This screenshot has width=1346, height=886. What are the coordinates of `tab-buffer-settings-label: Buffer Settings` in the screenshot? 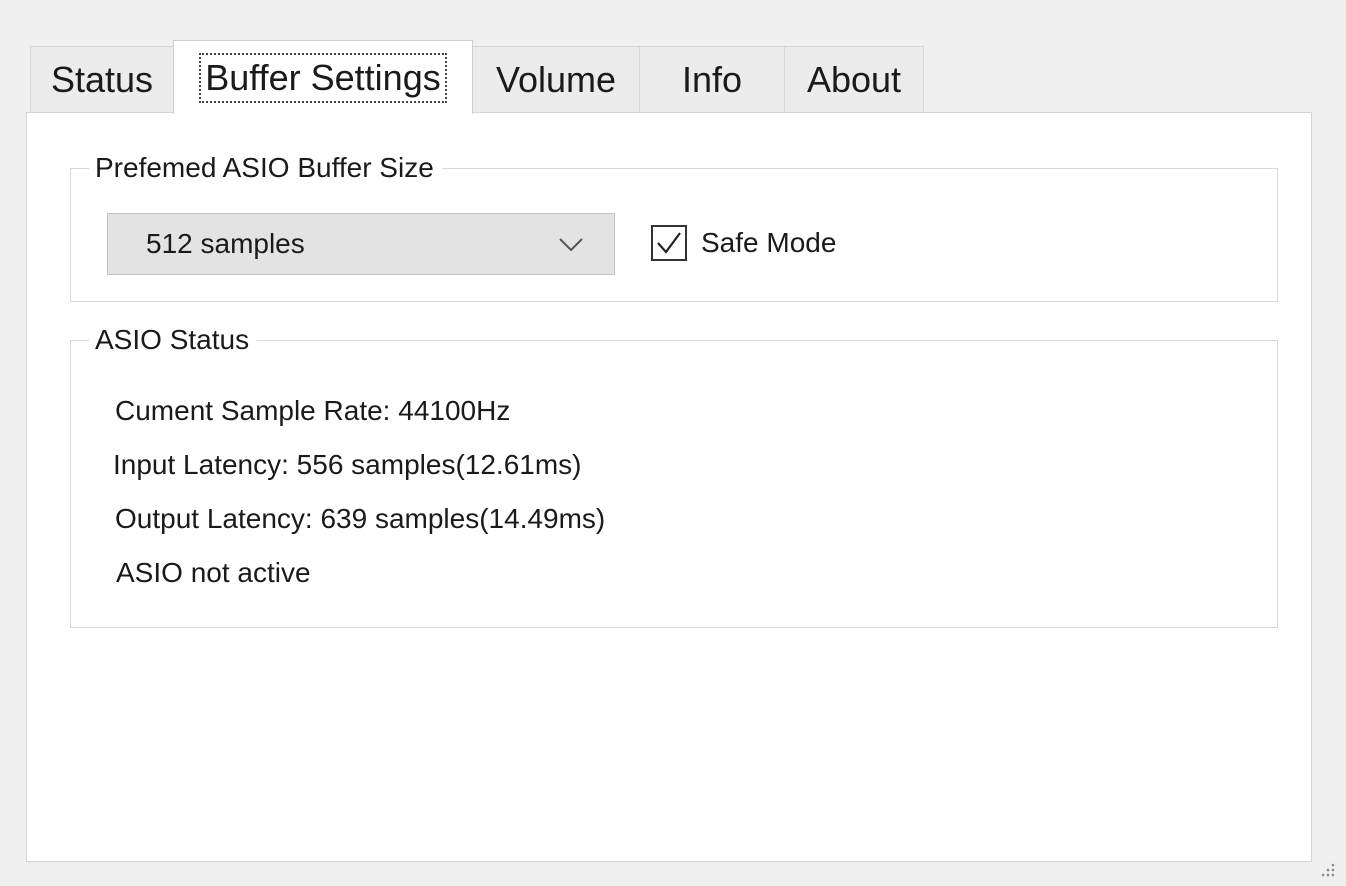 It's located at (323, 77).